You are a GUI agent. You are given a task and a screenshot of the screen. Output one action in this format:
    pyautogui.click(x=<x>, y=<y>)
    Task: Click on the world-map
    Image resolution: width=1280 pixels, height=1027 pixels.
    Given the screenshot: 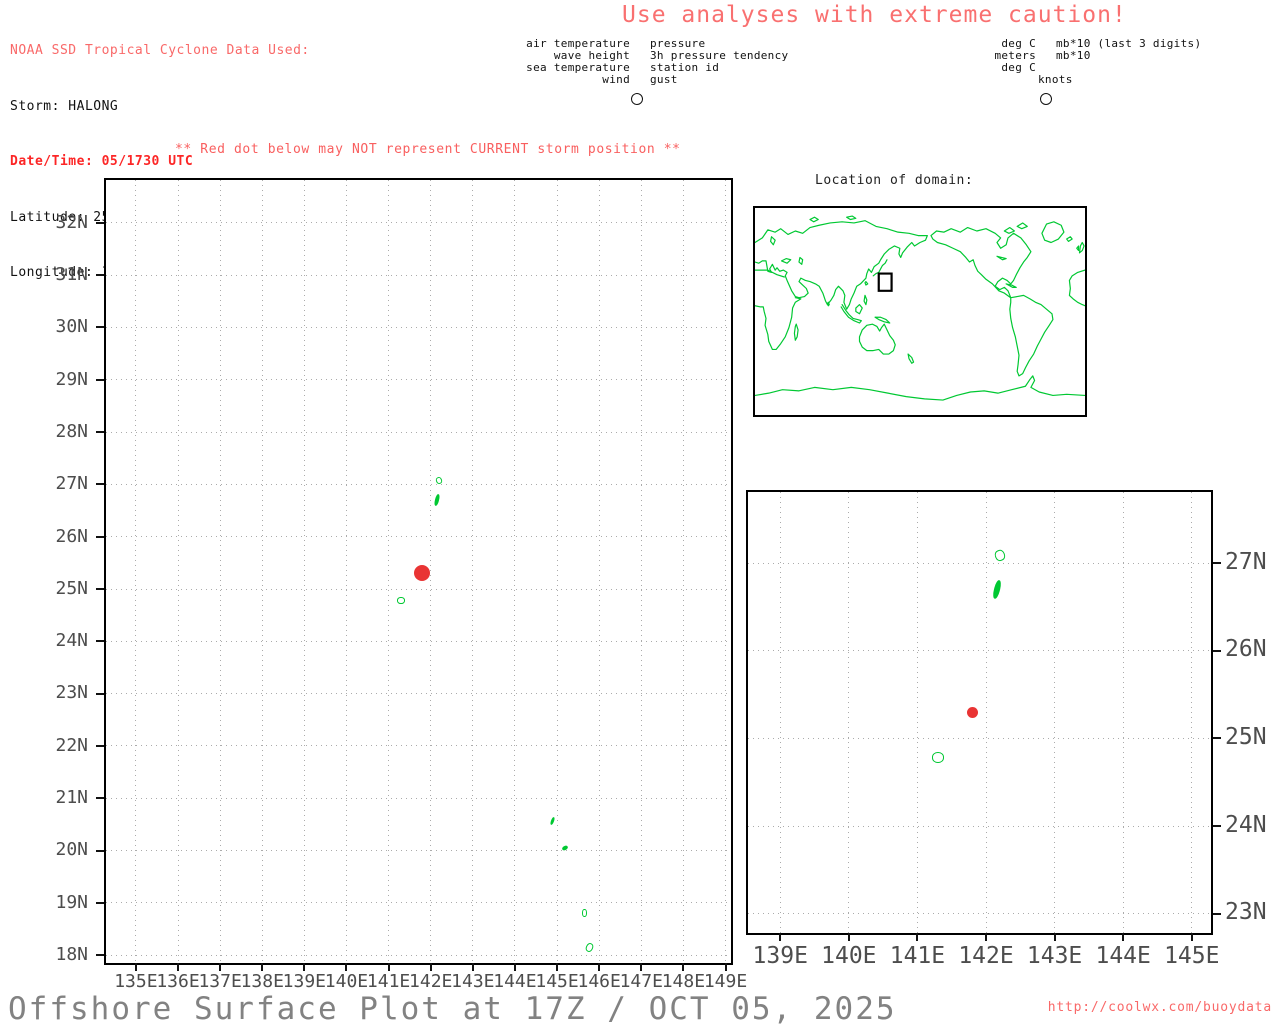 What is the action you would take?
    pyautogui.click(x=920, y=311)
    